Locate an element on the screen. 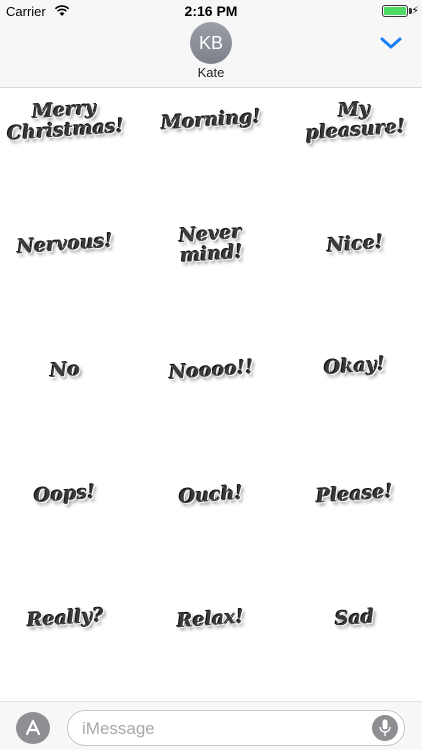  sticker-okay: Okay! is located at coordinates (355, 366).